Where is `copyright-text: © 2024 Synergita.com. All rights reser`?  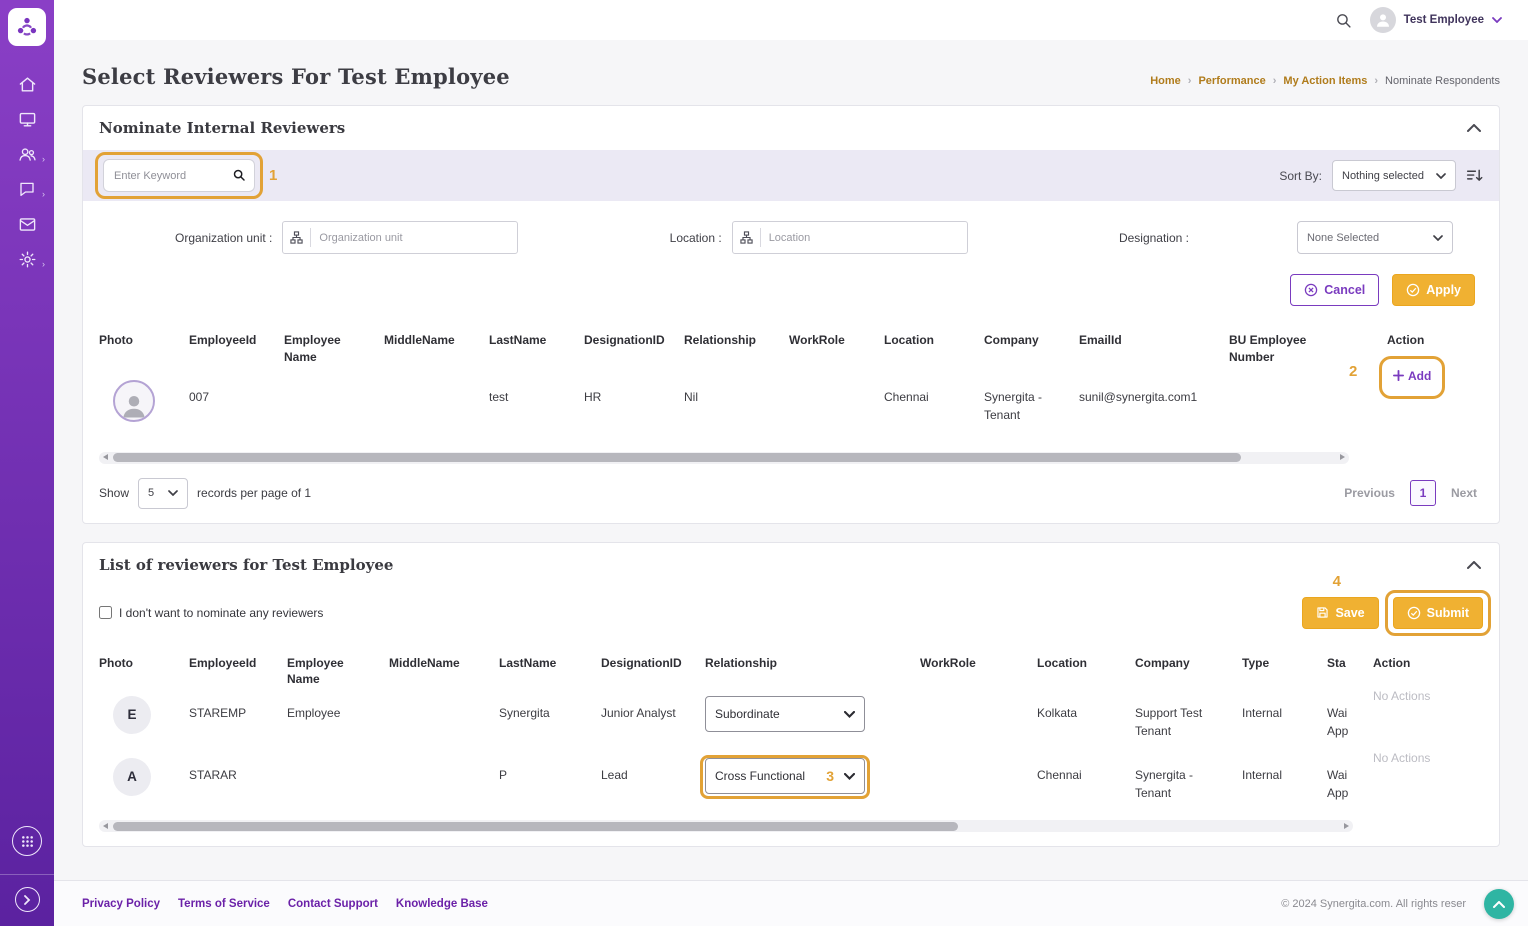
copyright-text: © 2024 Synergita.com. All rights reser is located at coordinates (1373, 903).